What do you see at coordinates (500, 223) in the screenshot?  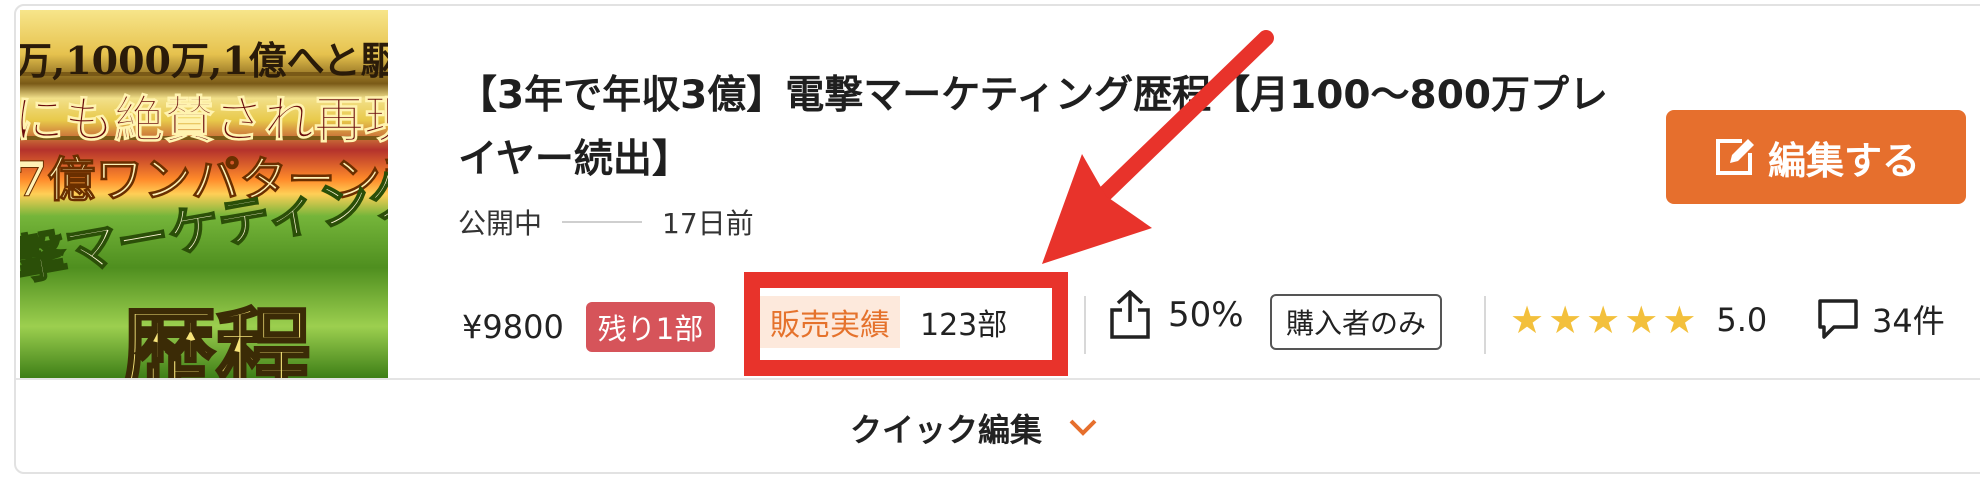 I see `status-text: 公開中` at bounding box center [500, 223].